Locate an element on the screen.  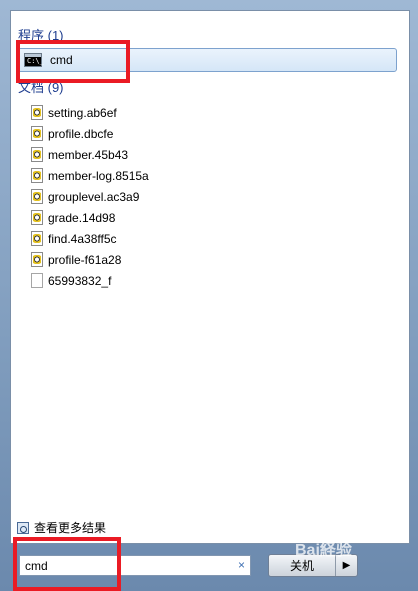
search-more-icon is located at coordinates (23, 527).